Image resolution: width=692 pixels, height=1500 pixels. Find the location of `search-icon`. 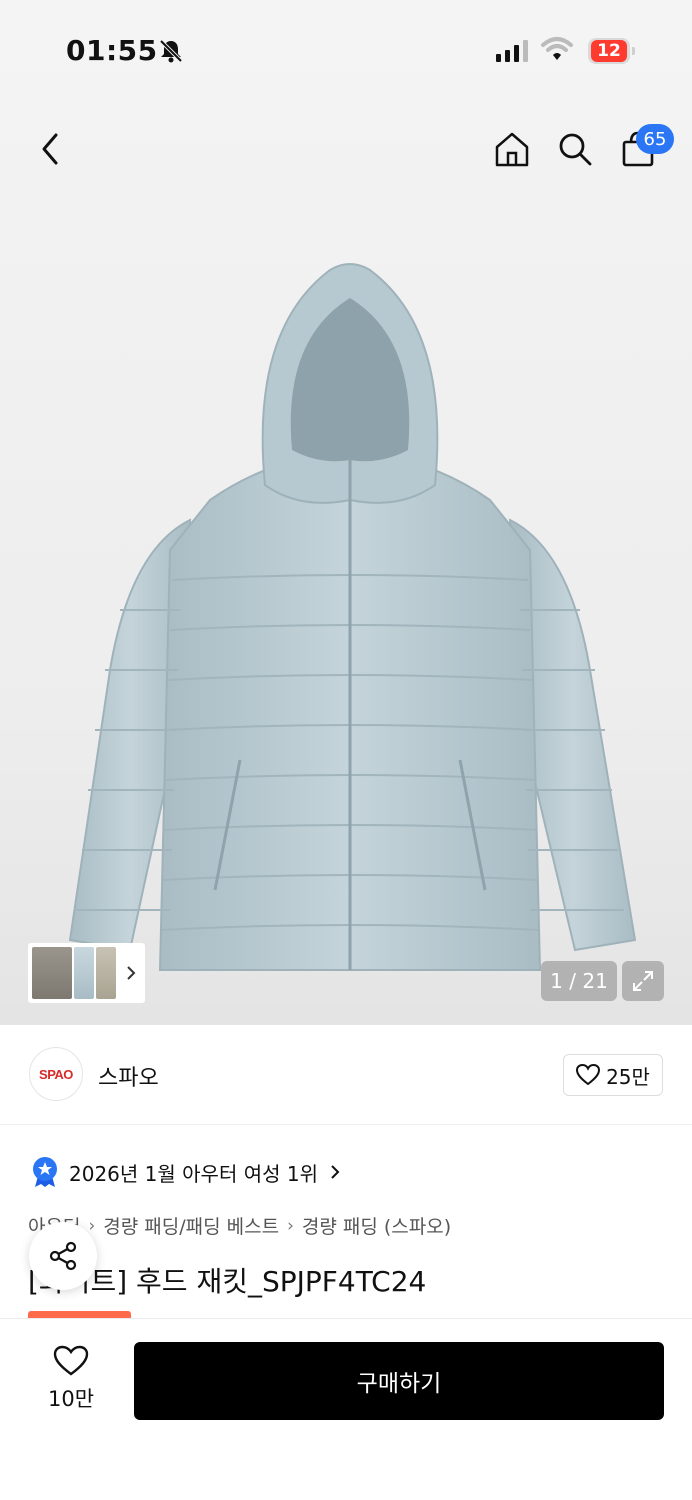

search-icon is located at coordinates (575, 149).